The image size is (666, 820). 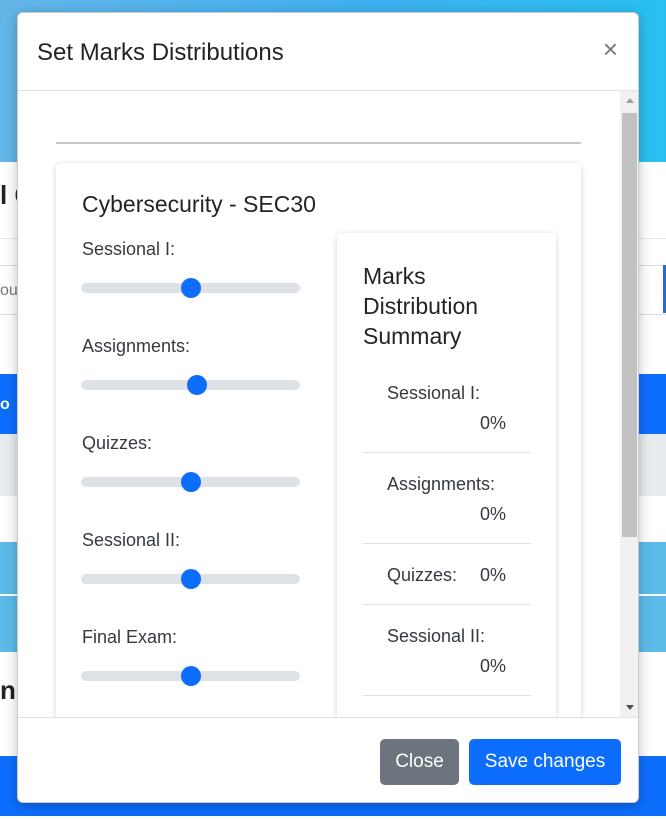 What do you see at coordinates (160, 52) in the screenshot?
I see `modal-title: Set Marks Distributions` at bounding box center [160, 52].